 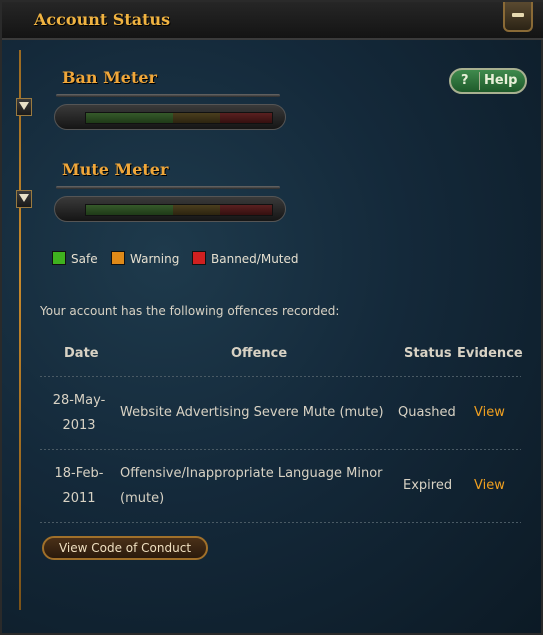 What do you see at coordinates (428, 353) in the screenshot?
I see `column-header-status: Status` at bounding box center [428, 353].